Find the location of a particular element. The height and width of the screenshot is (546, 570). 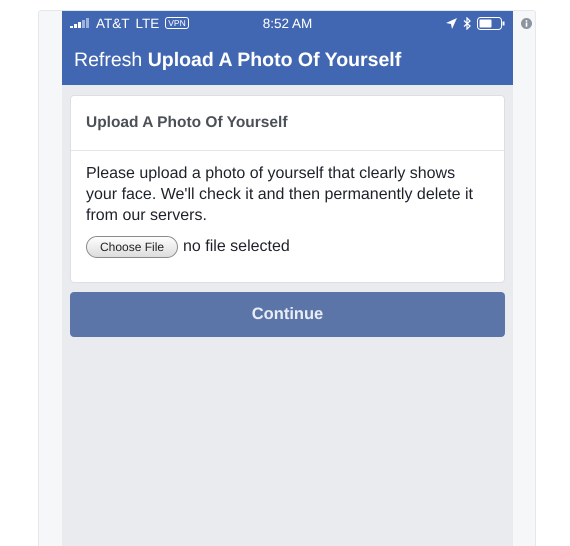

card-title: Upload A Photo Of Yourself is located at coordinates (187, 123).